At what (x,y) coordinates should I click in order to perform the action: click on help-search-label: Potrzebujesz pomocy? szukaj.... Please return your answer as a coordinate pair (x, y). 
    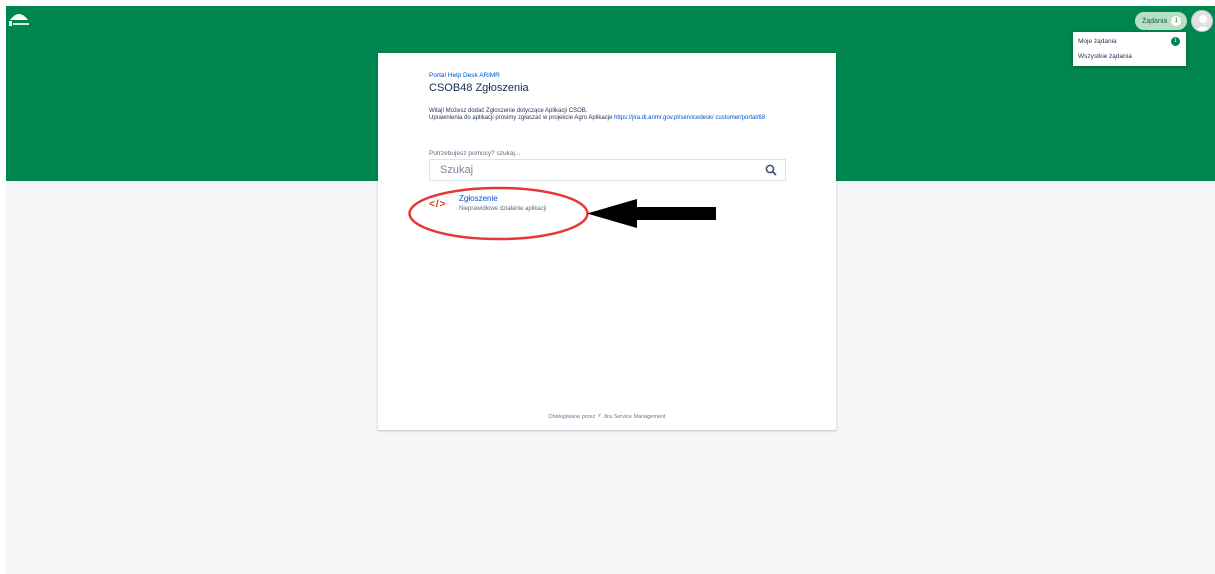
    Looking at the image, I should click on (475, 153).